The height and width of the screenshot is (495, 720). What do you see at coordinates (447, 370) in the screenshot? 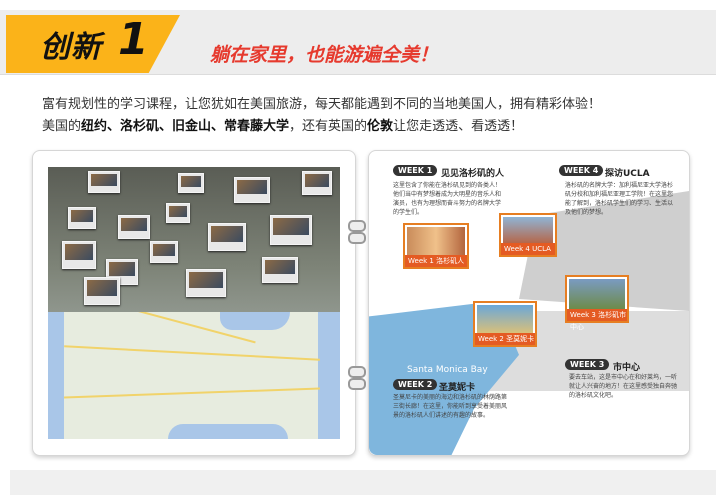
I see `sea-label: Santa Monica Bay` at bounding box center [447, 370].